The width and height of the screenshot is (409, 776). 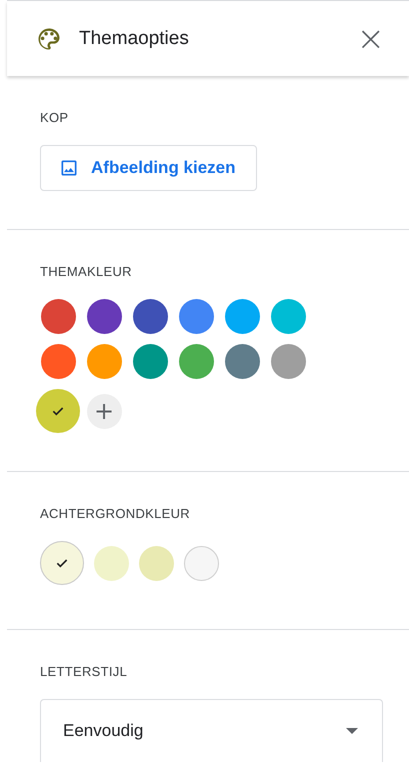 I want to click on section-label: KOP, so click(x=55, y=117).